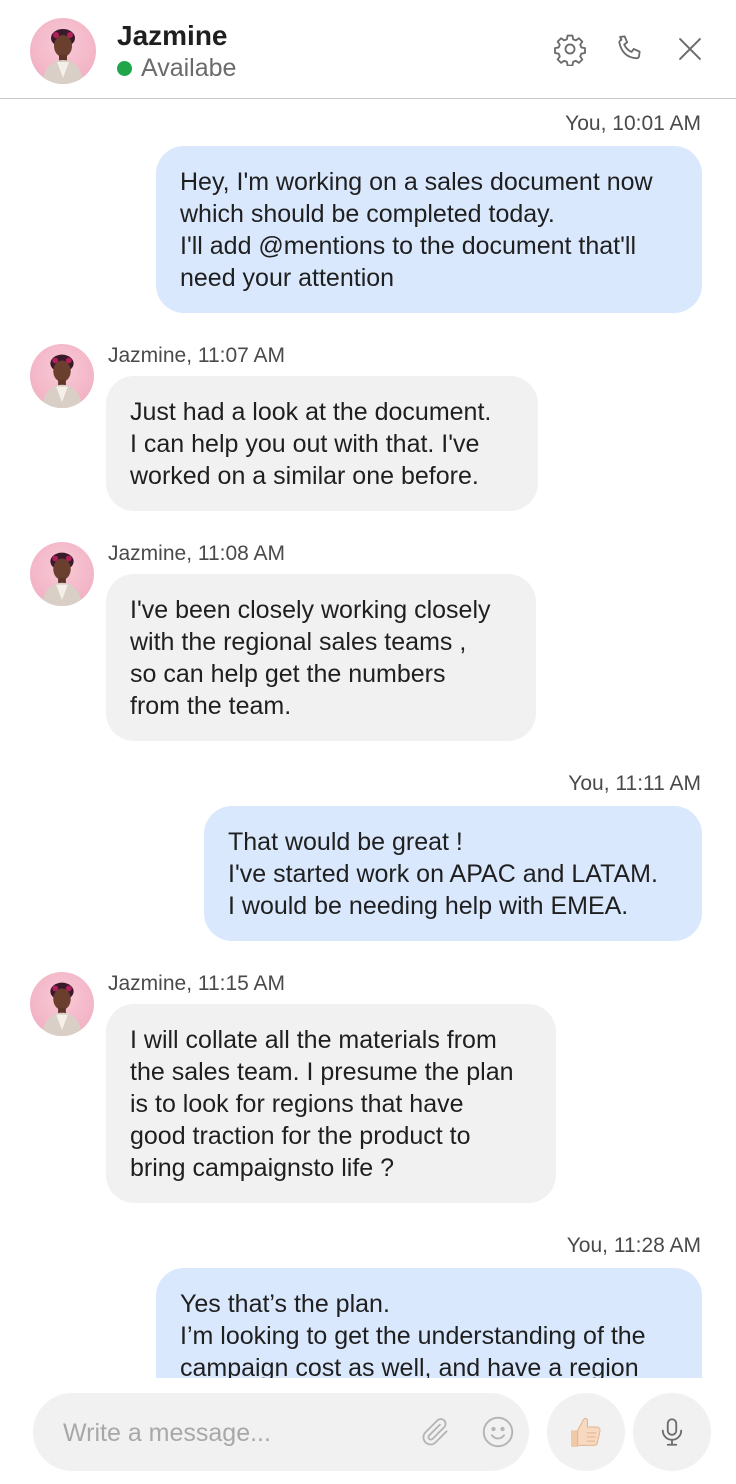  Describe the element at coordinates (189, 68) in the screenshot. I see `status-text: Availabe` at that location.